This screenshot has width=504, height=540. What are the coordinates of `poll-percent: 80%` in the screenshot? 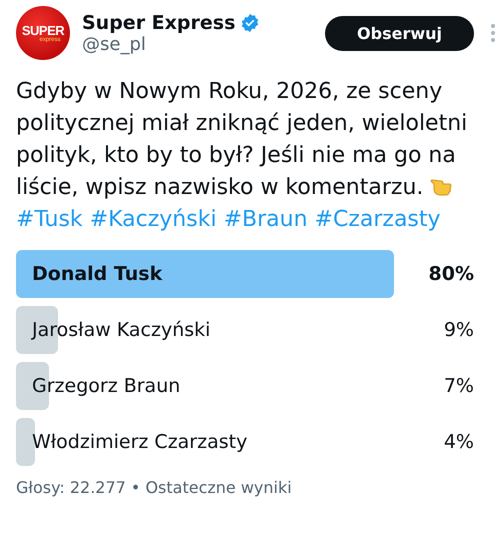 It's located at (451, 274).